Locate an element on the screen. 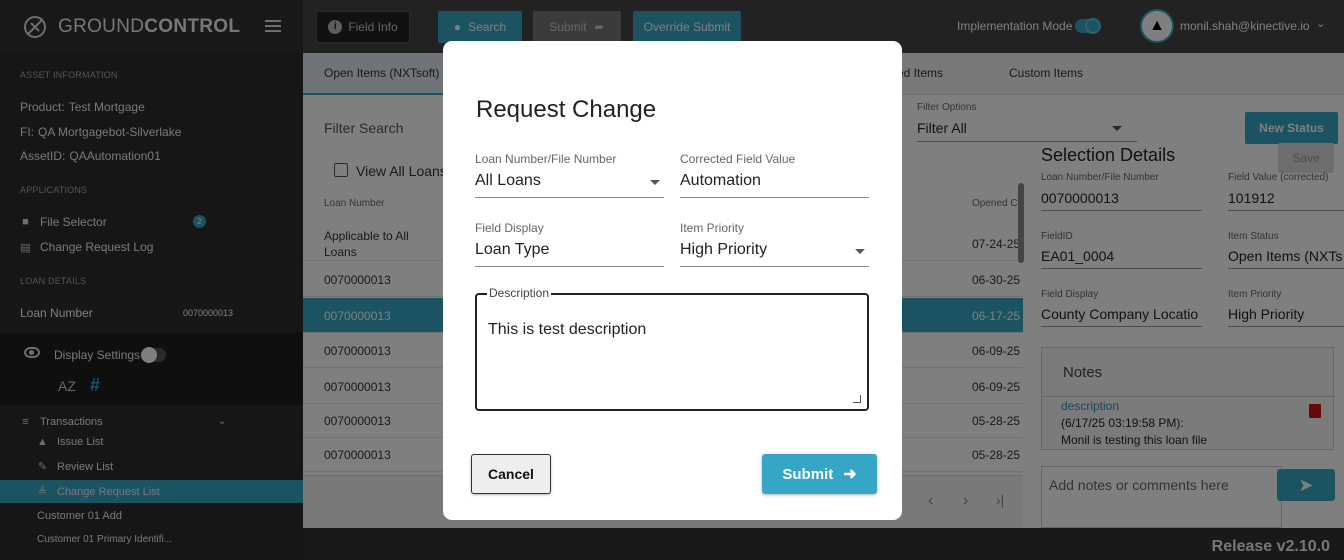  modal-prio-label: Item Priority is located at coordinates (712, 228).